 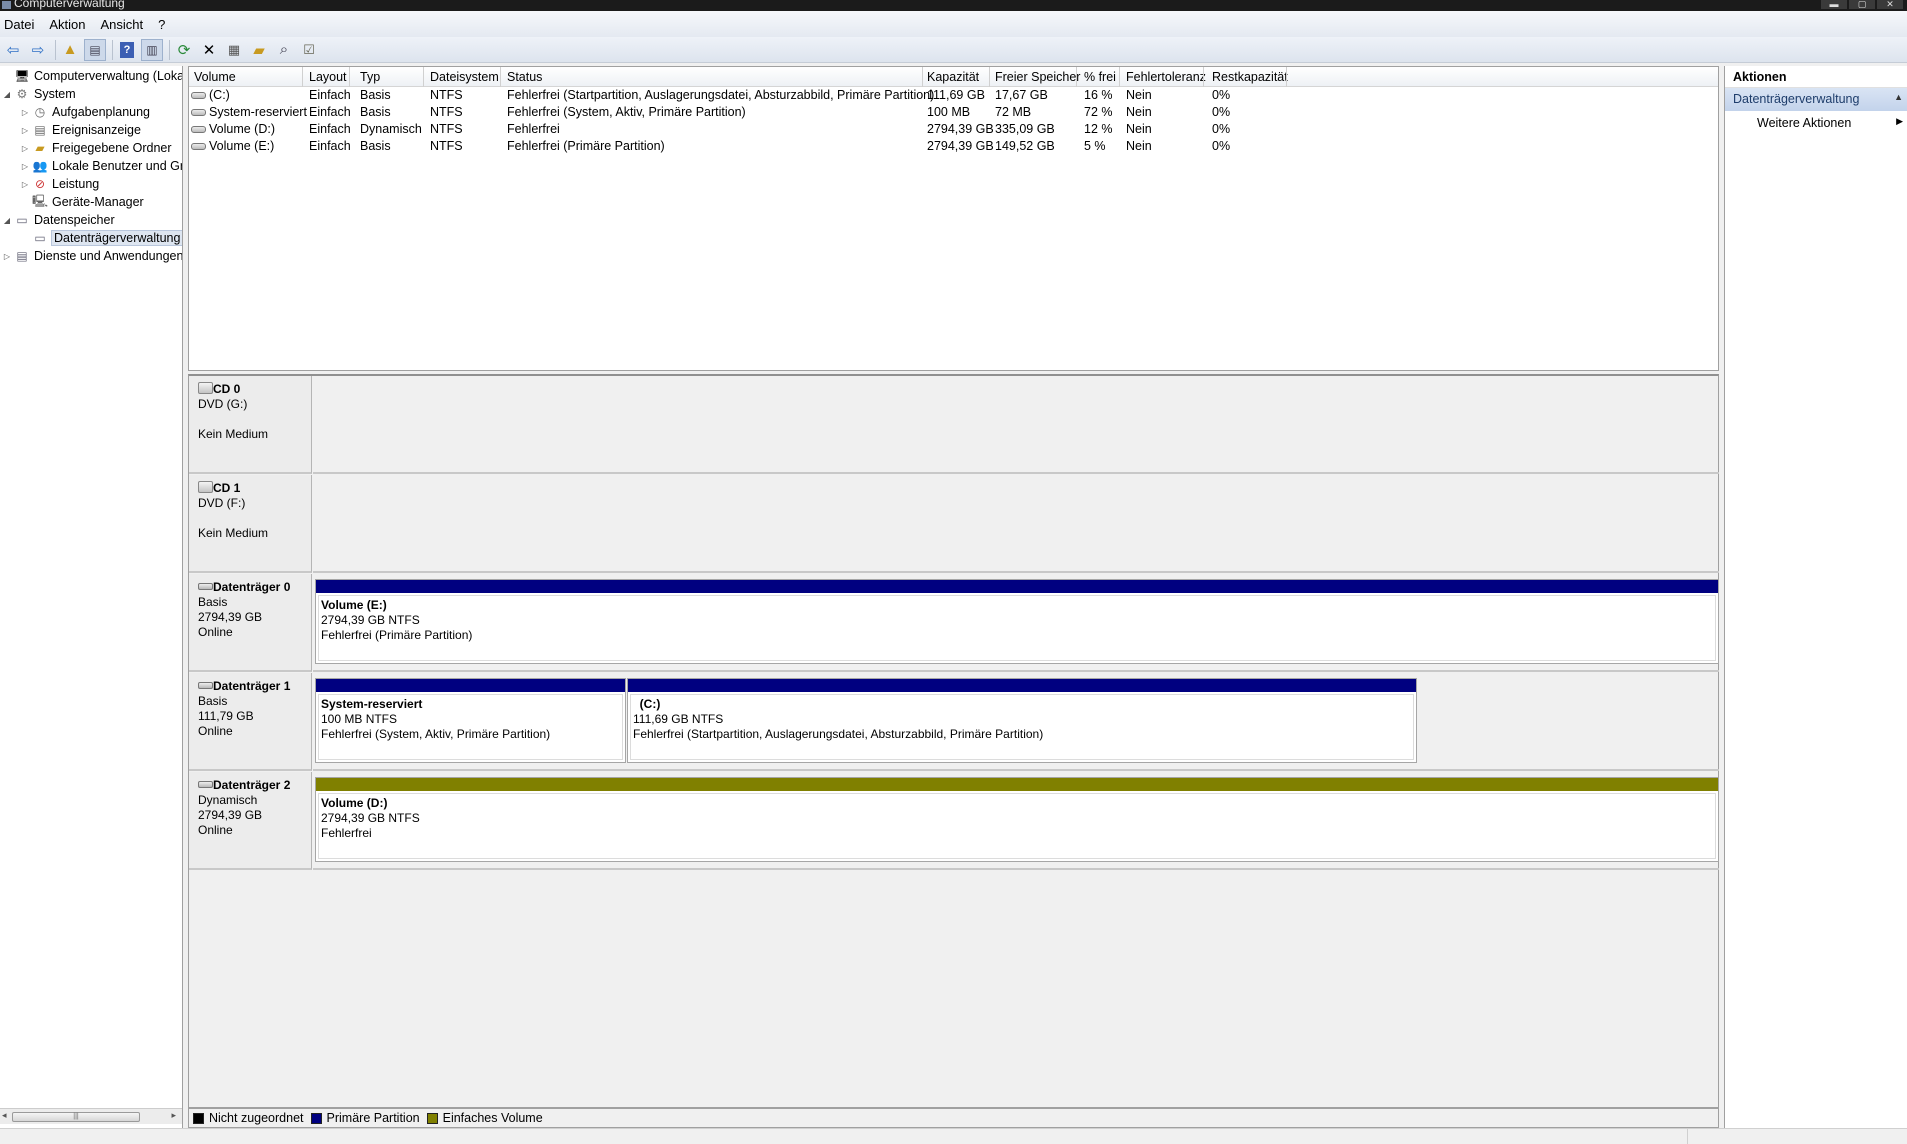 I want to click on tree-item-dienste: ▷ ▤ Dienste und Anwendungen, so click(x=92, y=256).